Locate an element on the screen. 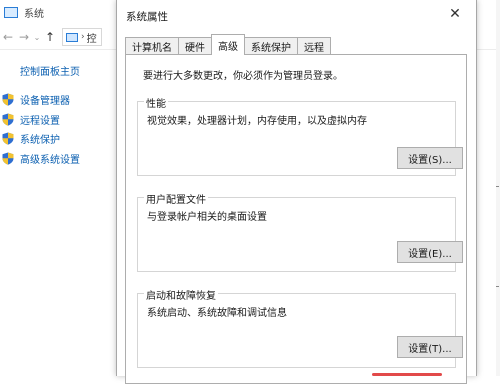  tab-remote: 远程 is located at coordinates (314, 45).